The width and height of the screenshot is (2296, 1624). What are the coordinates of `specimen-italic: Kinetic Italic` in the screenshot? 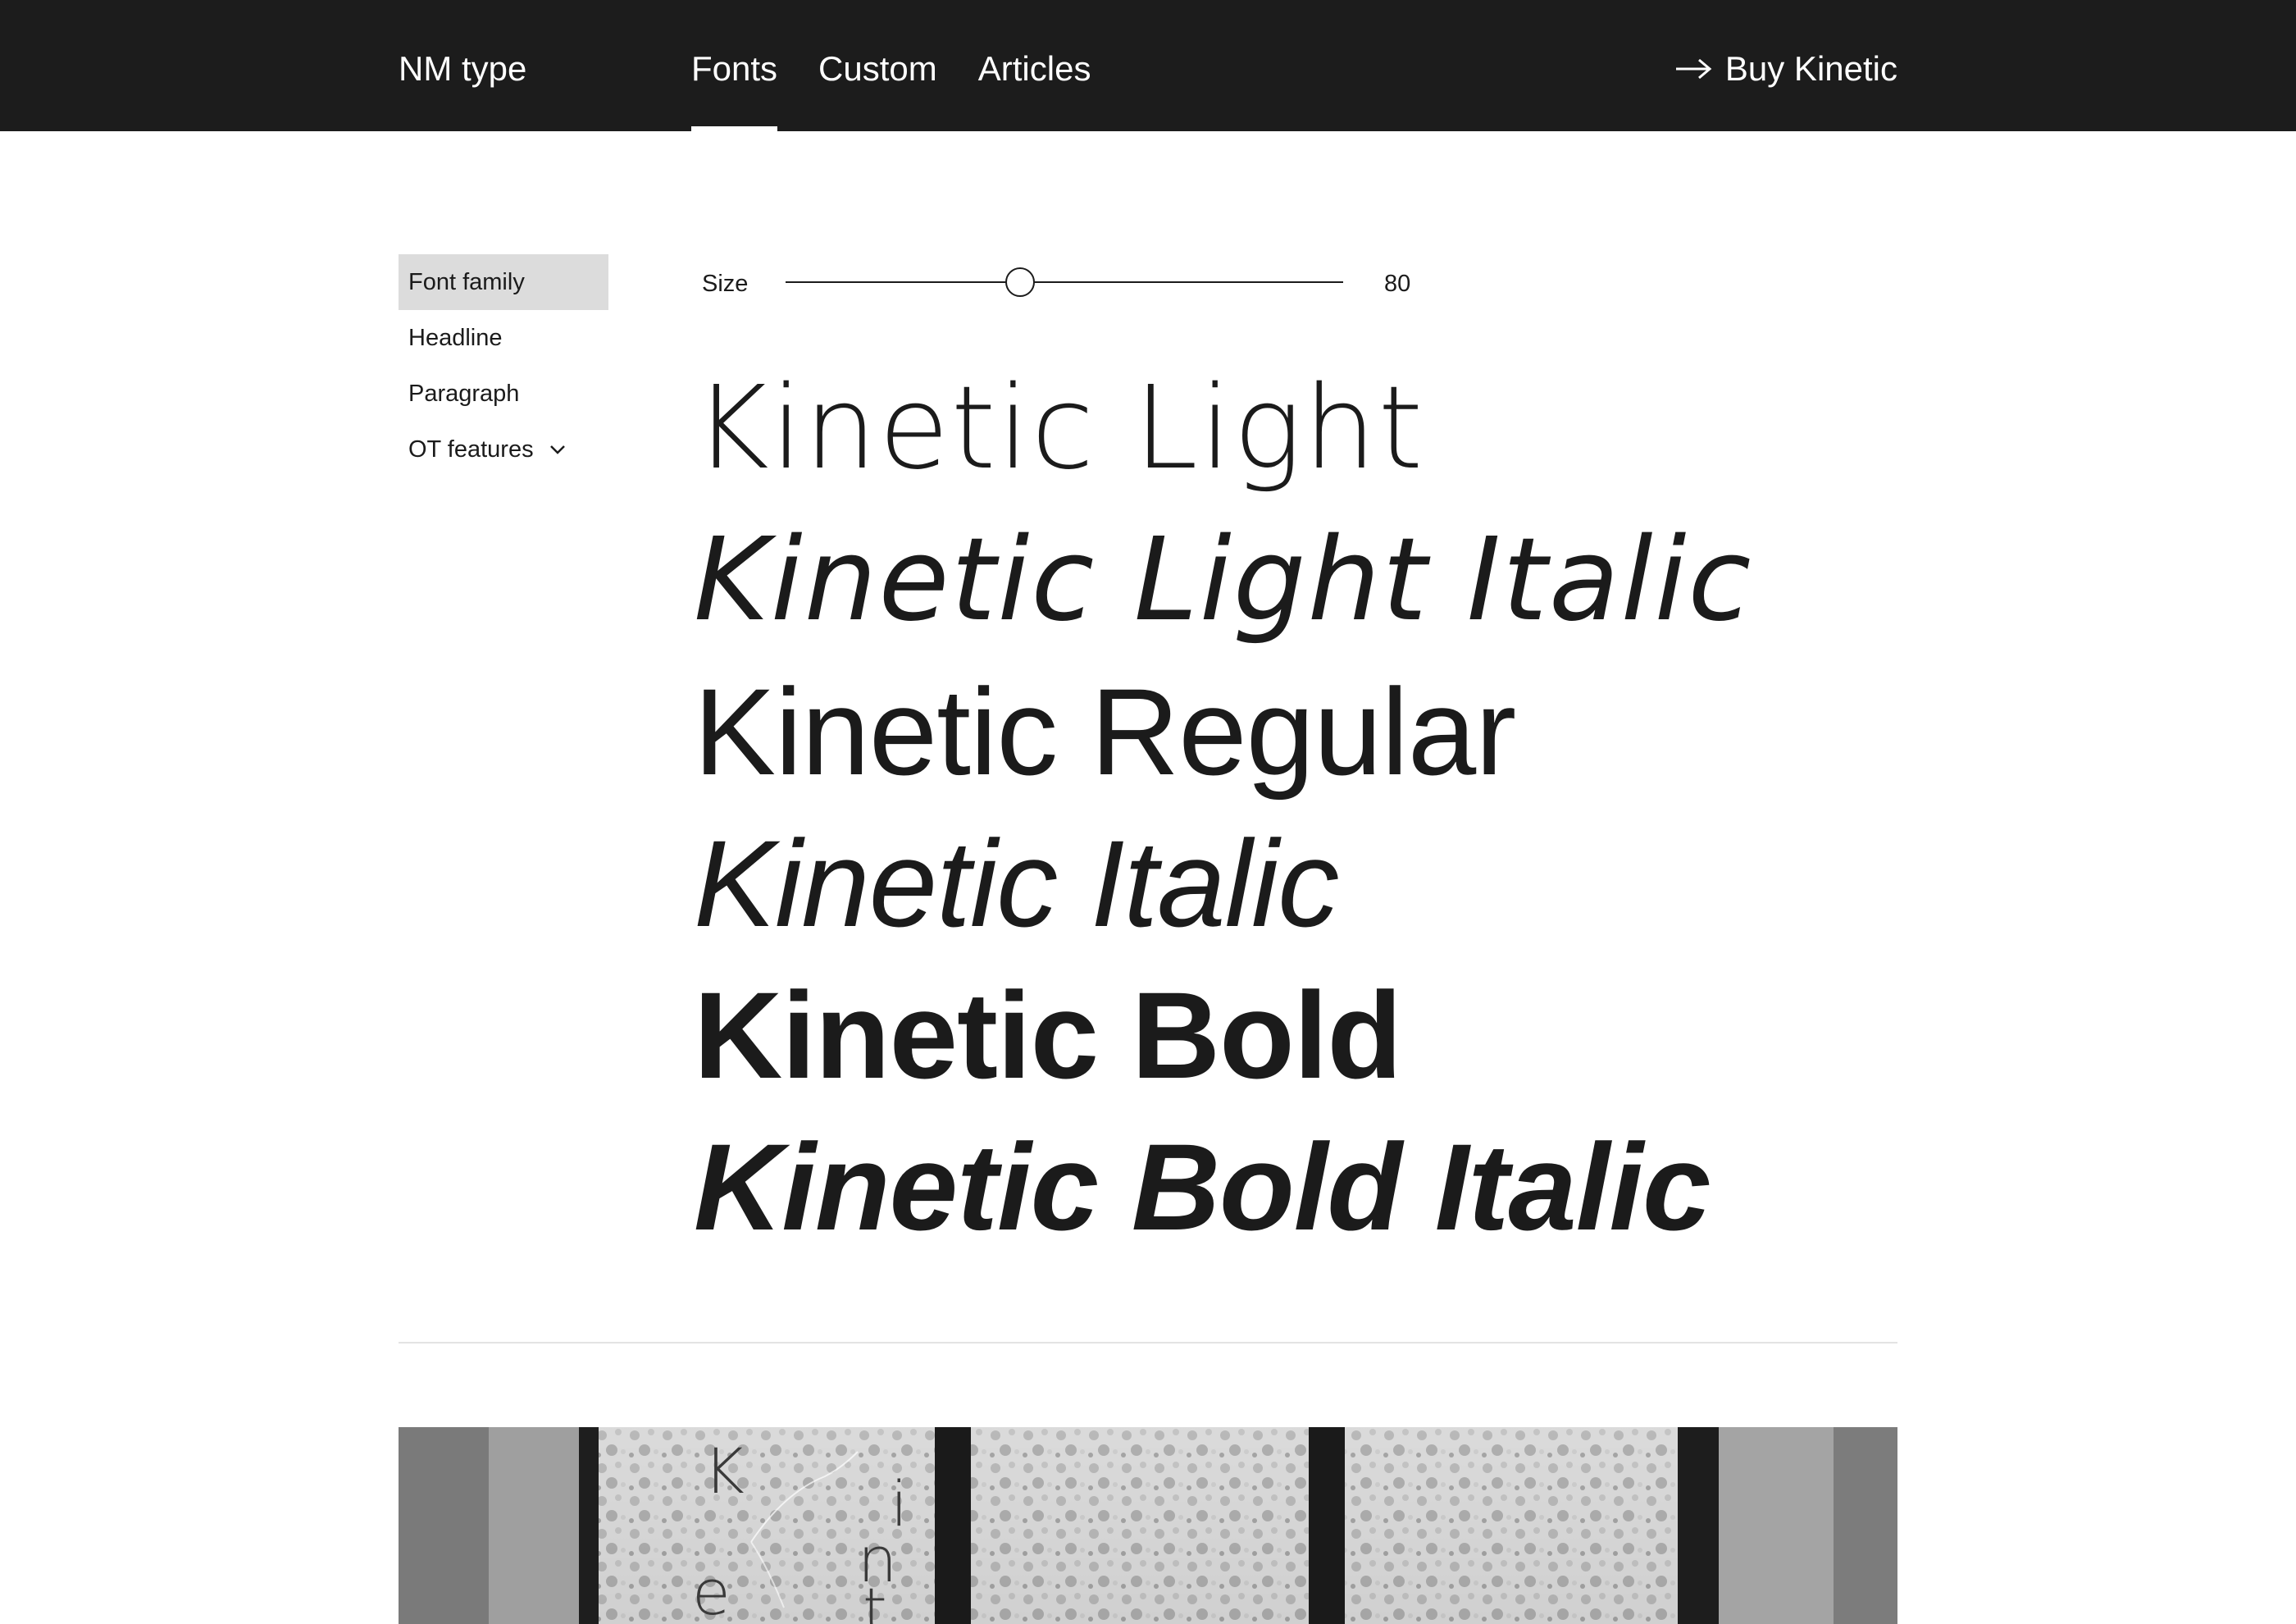 It's located at (1296, 884).